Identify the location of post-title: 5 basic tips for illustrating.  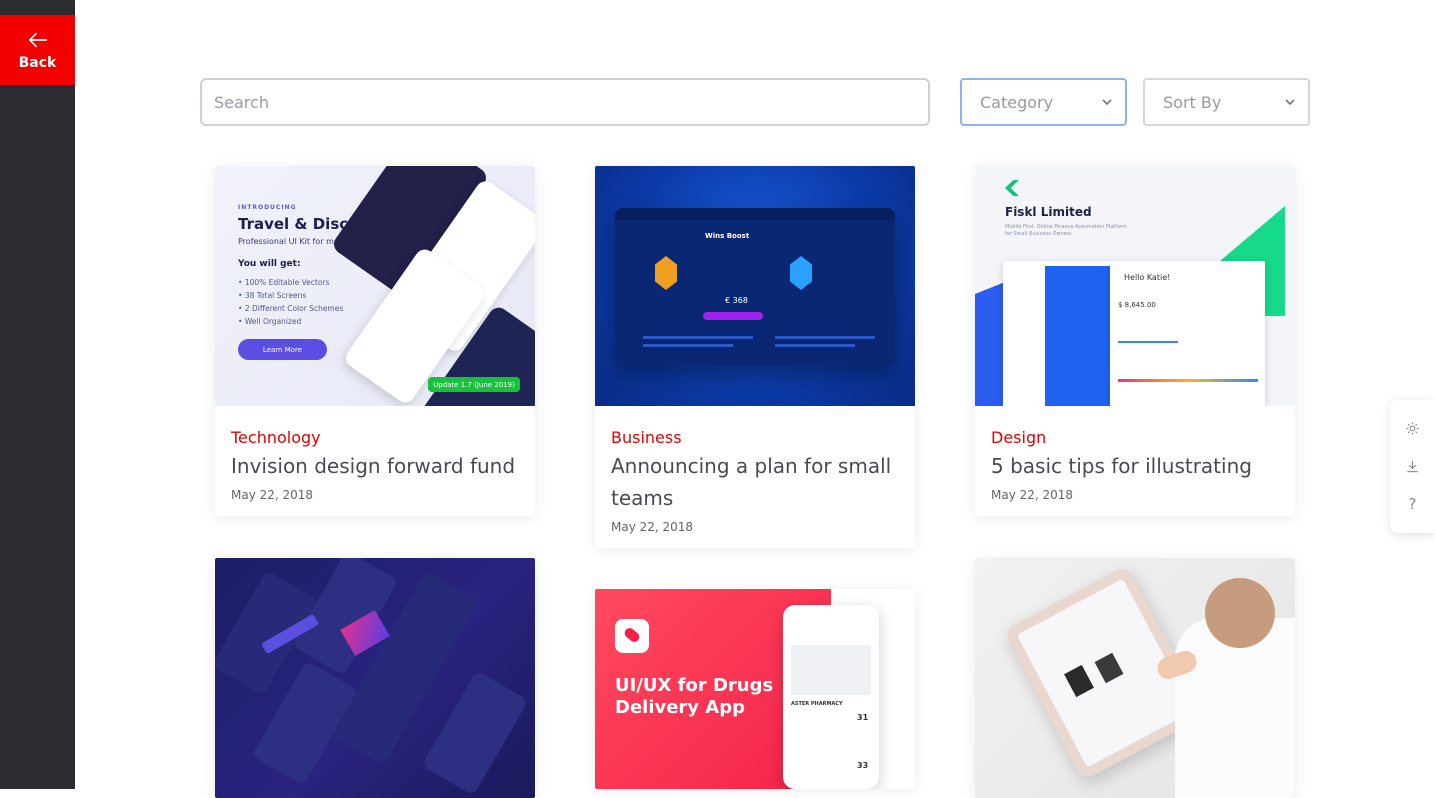
(1135, 466).